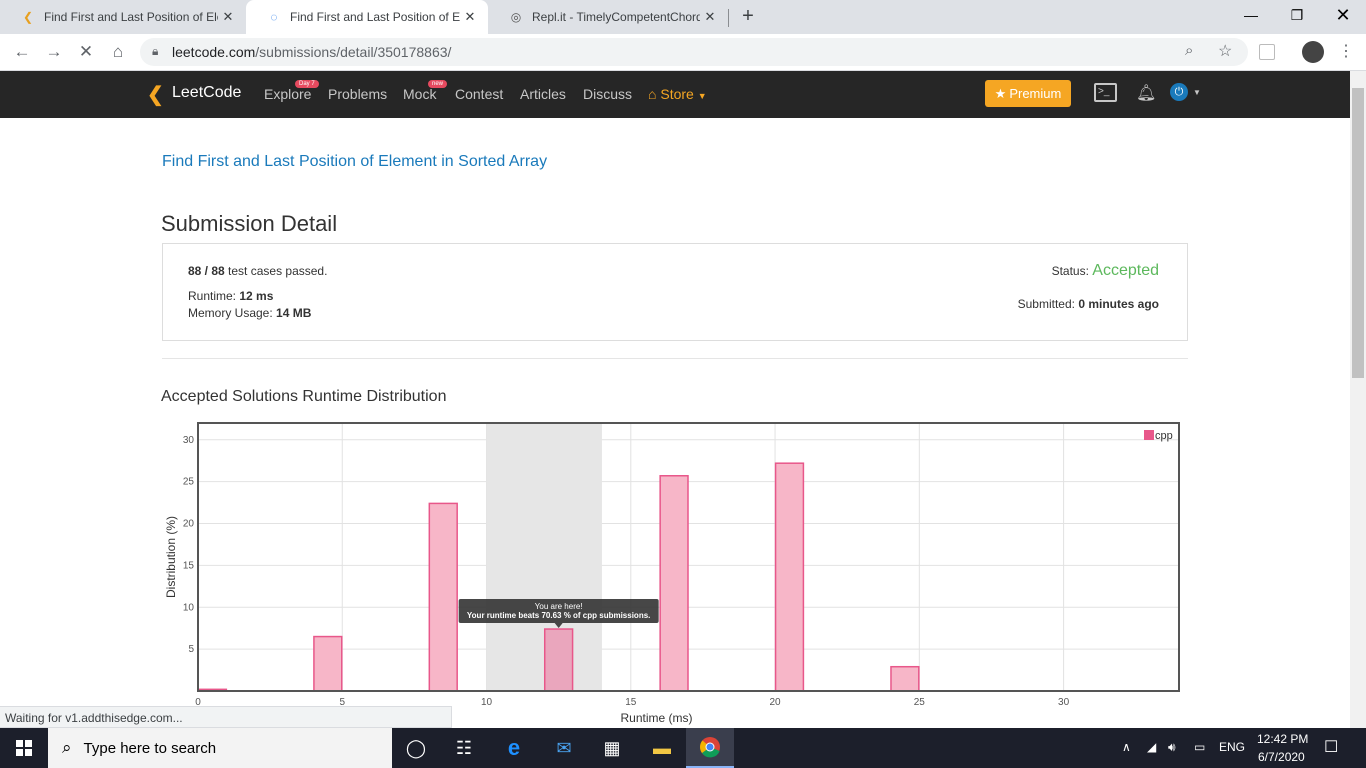  Describe the element at coordinates (189, 545) in the screenshot. I see `y-tick-labels: 5 10 15 20 25 30` at that location.